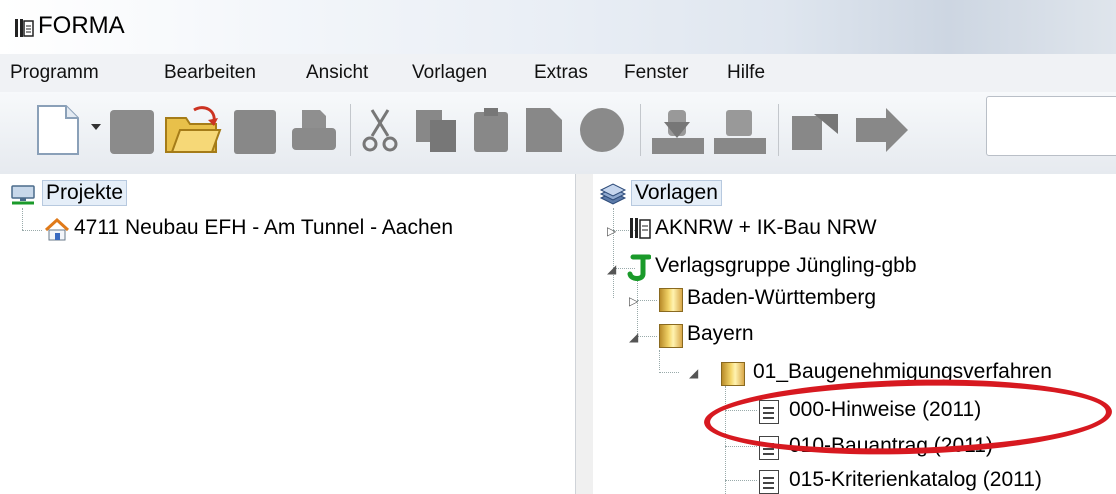 Image resolution: width=1116 pixels, height=494 pixels. I want to click on dropdown-arrow-icon, so click(96, 127).